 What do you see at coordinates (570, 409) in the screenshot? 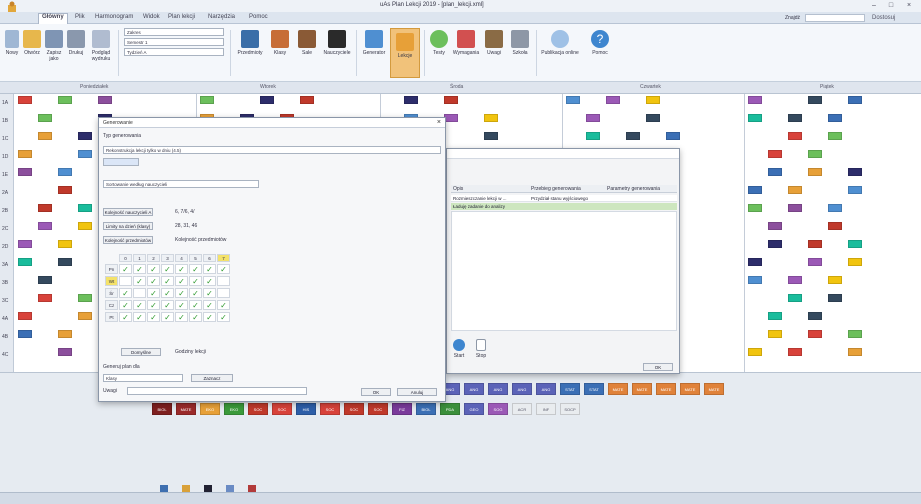
I see `unplaced-lesson-tile: SOCP` at bounding box center [570, 409].